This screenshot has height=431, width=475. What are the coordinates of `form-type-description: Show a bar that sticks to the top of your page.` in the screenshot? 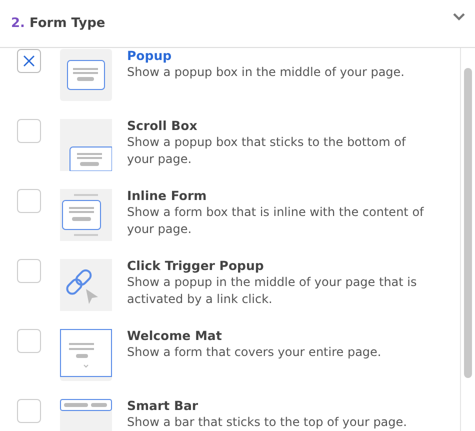 It's located at (267, 422).